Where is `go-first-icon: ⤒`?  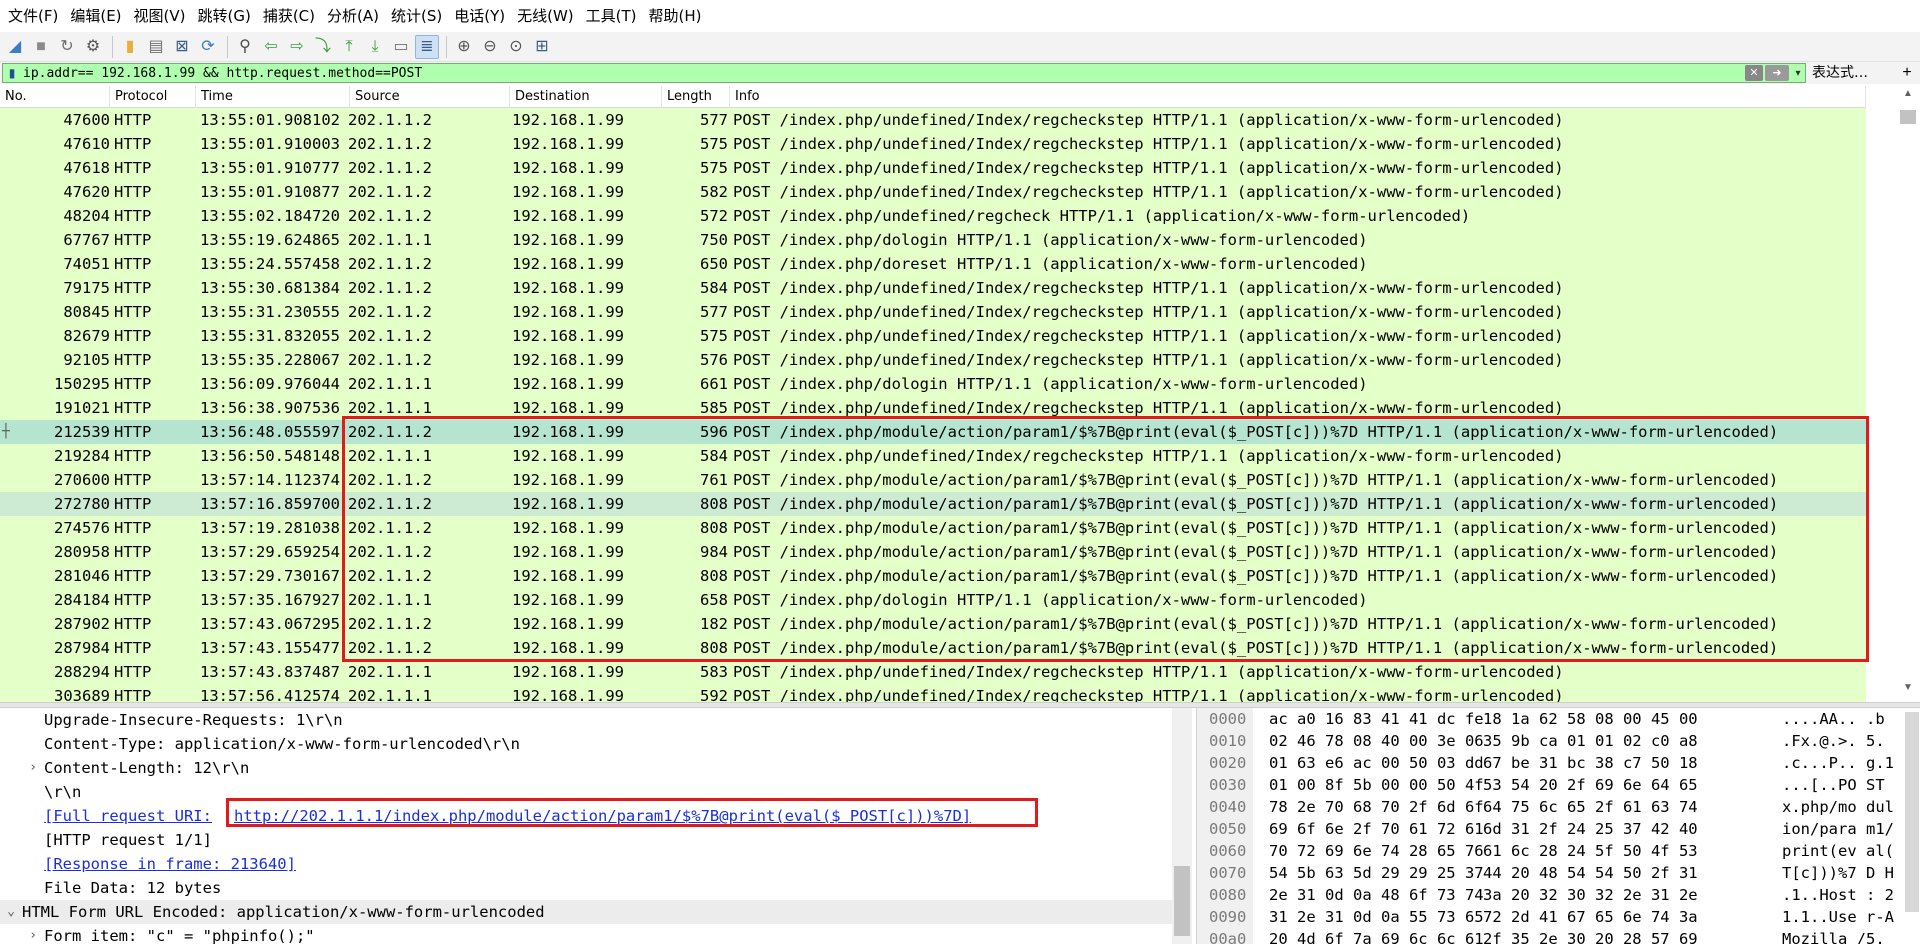 go-first-icon: ⤒ is located at coordinates (349, 47).